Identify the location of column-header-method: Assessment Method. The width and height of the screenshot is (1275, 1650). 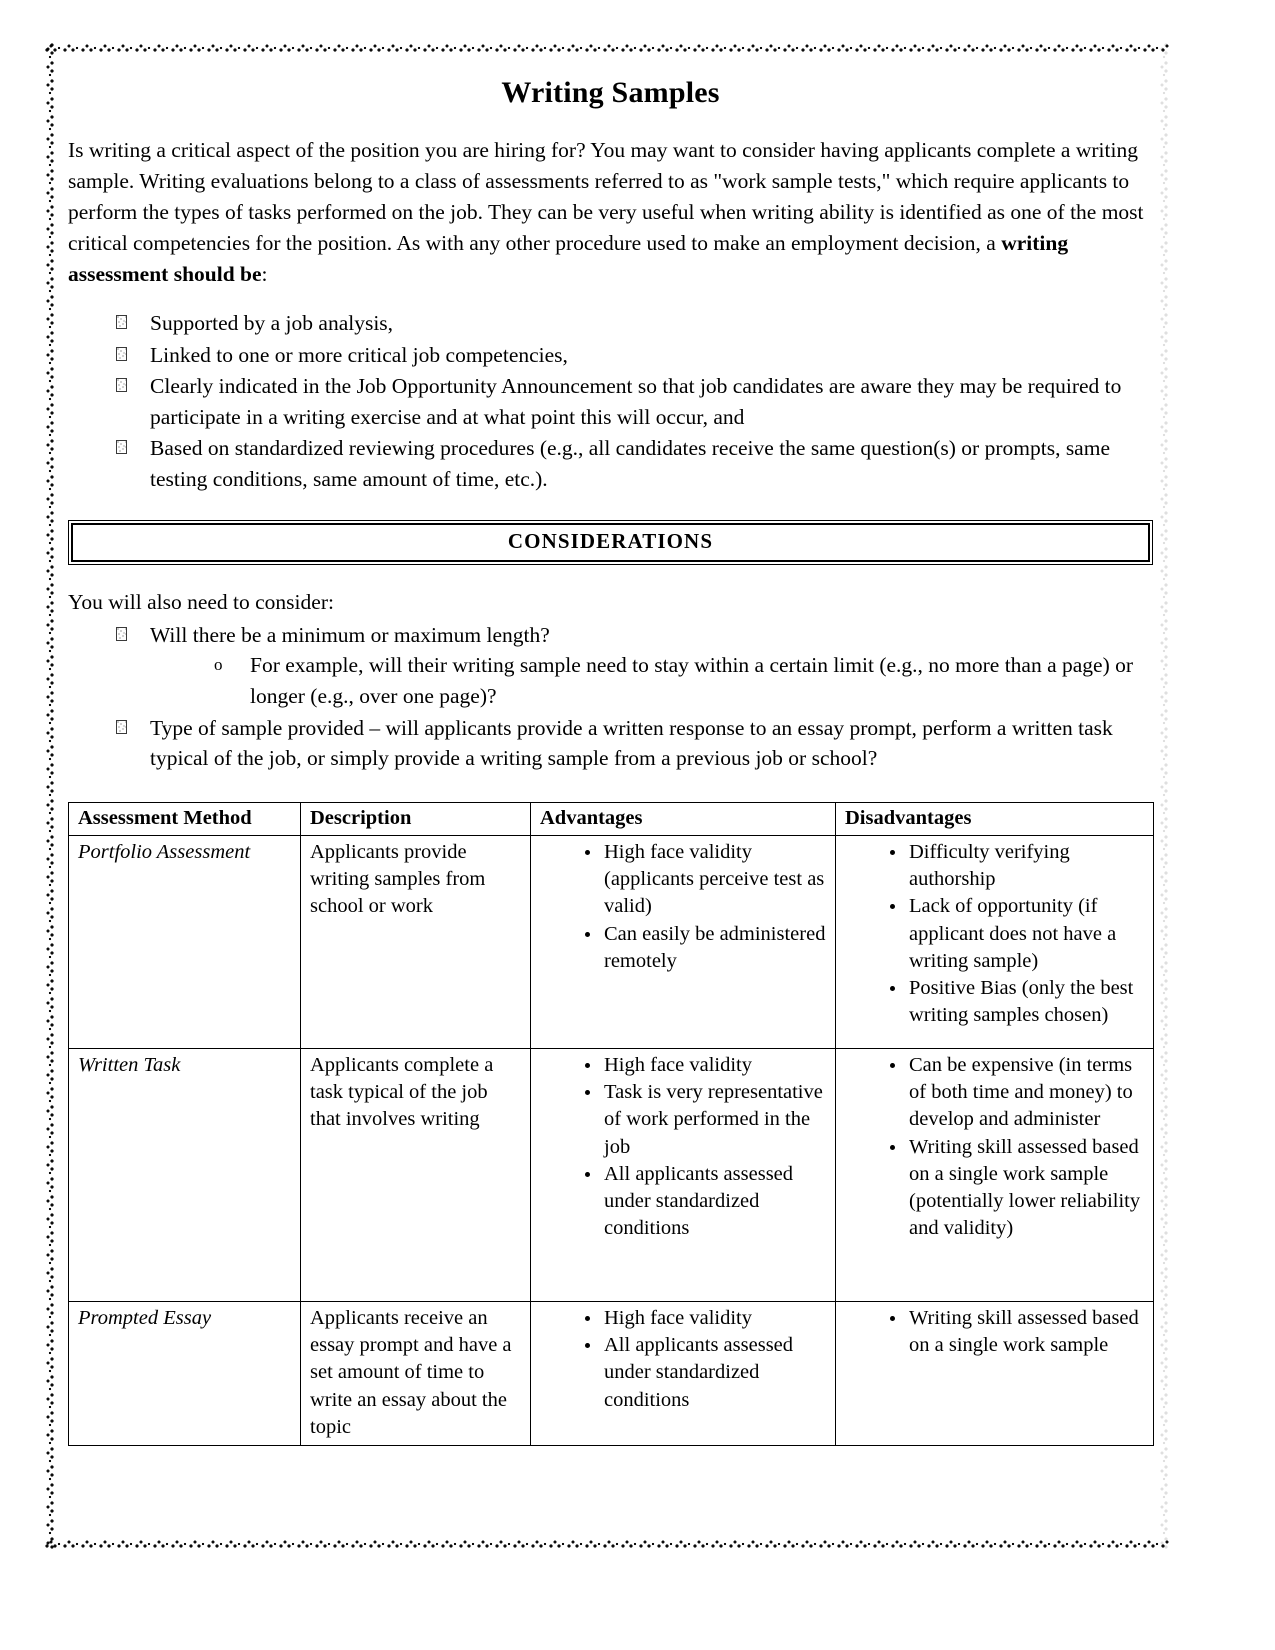
(184, 818).